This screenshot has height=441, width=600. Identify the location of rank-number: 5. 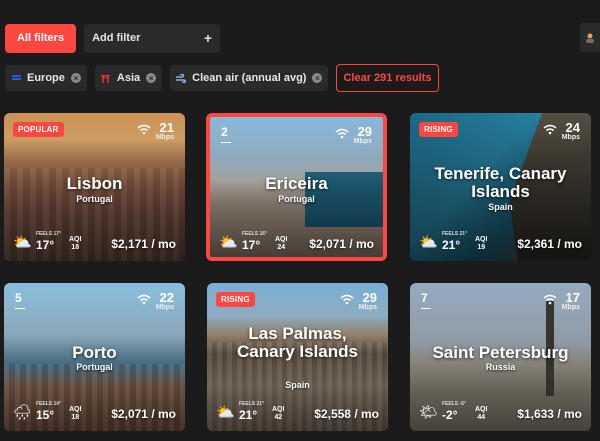
(20, 300).